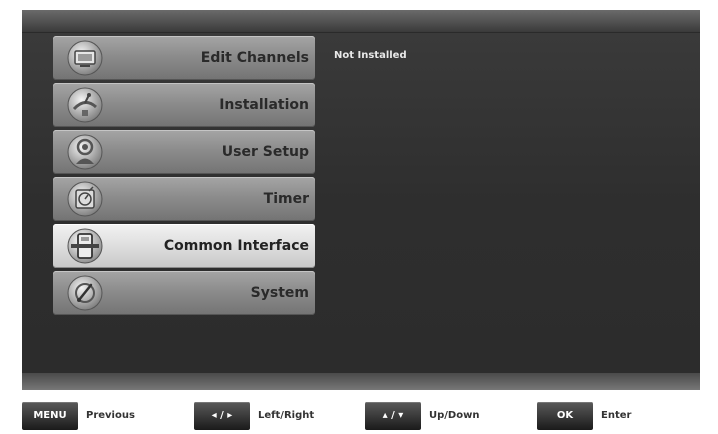  Describe the element at coordinates (184, 199) in the screenshot. I see `menu-item-timer: Timer` at that location.